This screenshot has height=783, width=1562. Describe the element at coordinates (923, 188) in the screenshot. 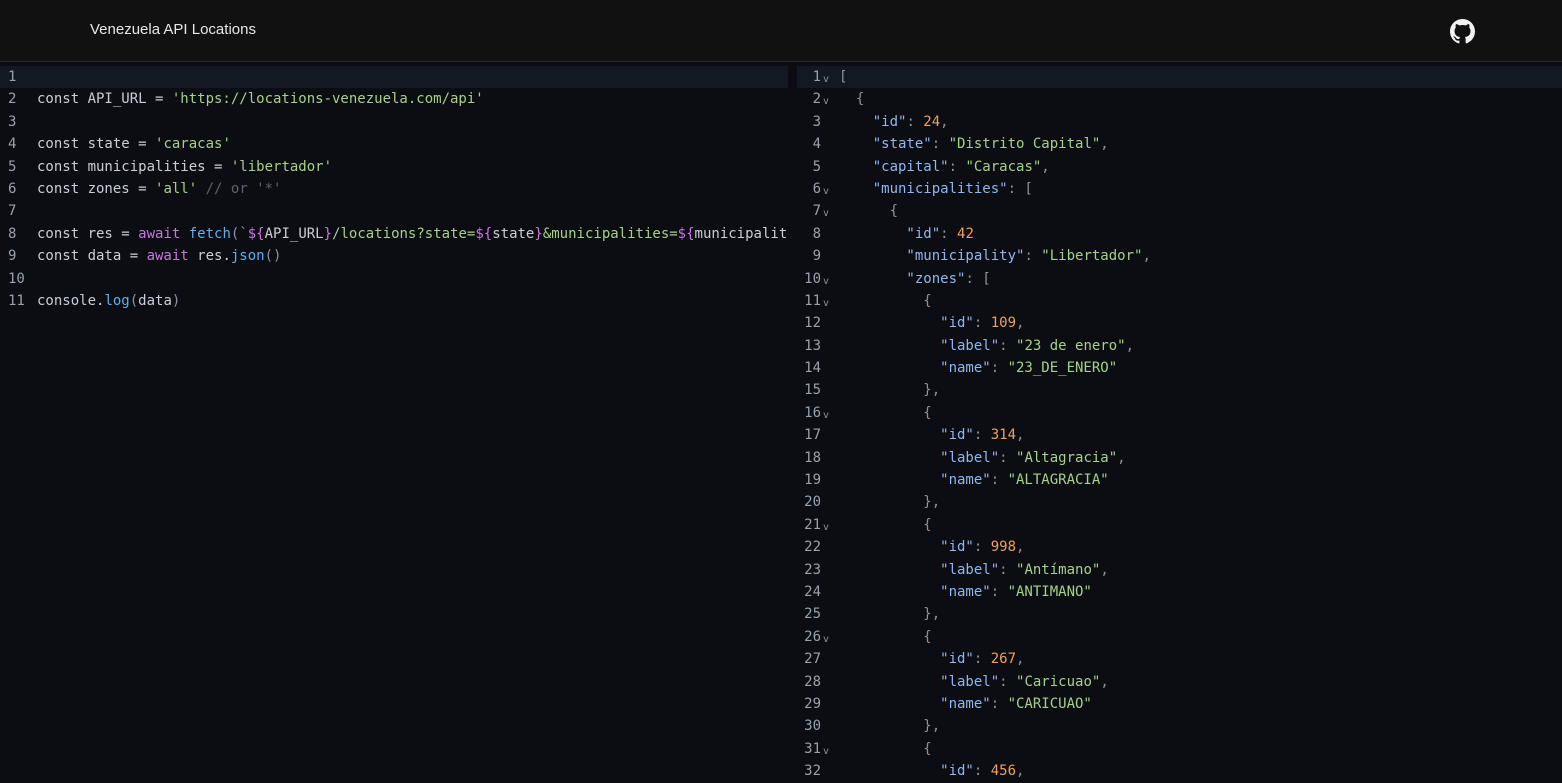

I see `code-token: "municipalities"` at that location.